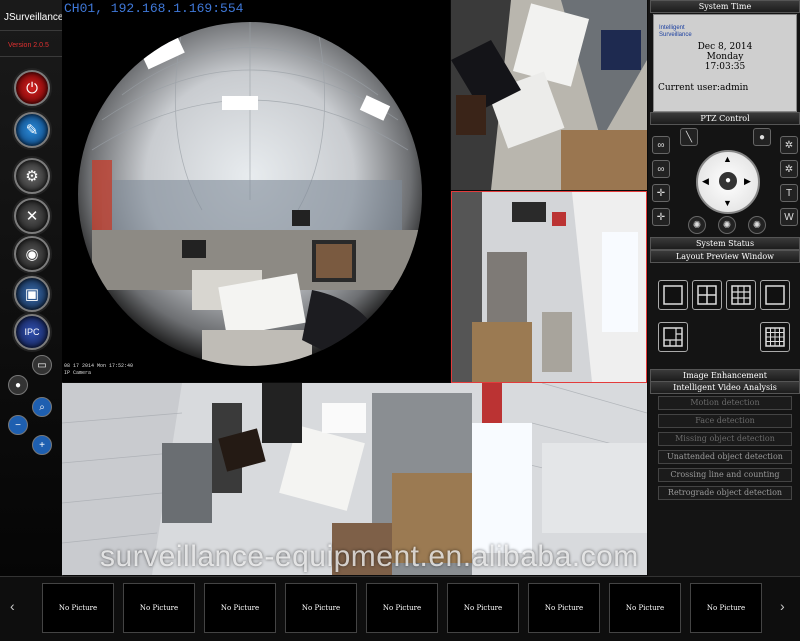  I want to click on retrograde-object-button: Retrograde object detection, so click(725, 493).